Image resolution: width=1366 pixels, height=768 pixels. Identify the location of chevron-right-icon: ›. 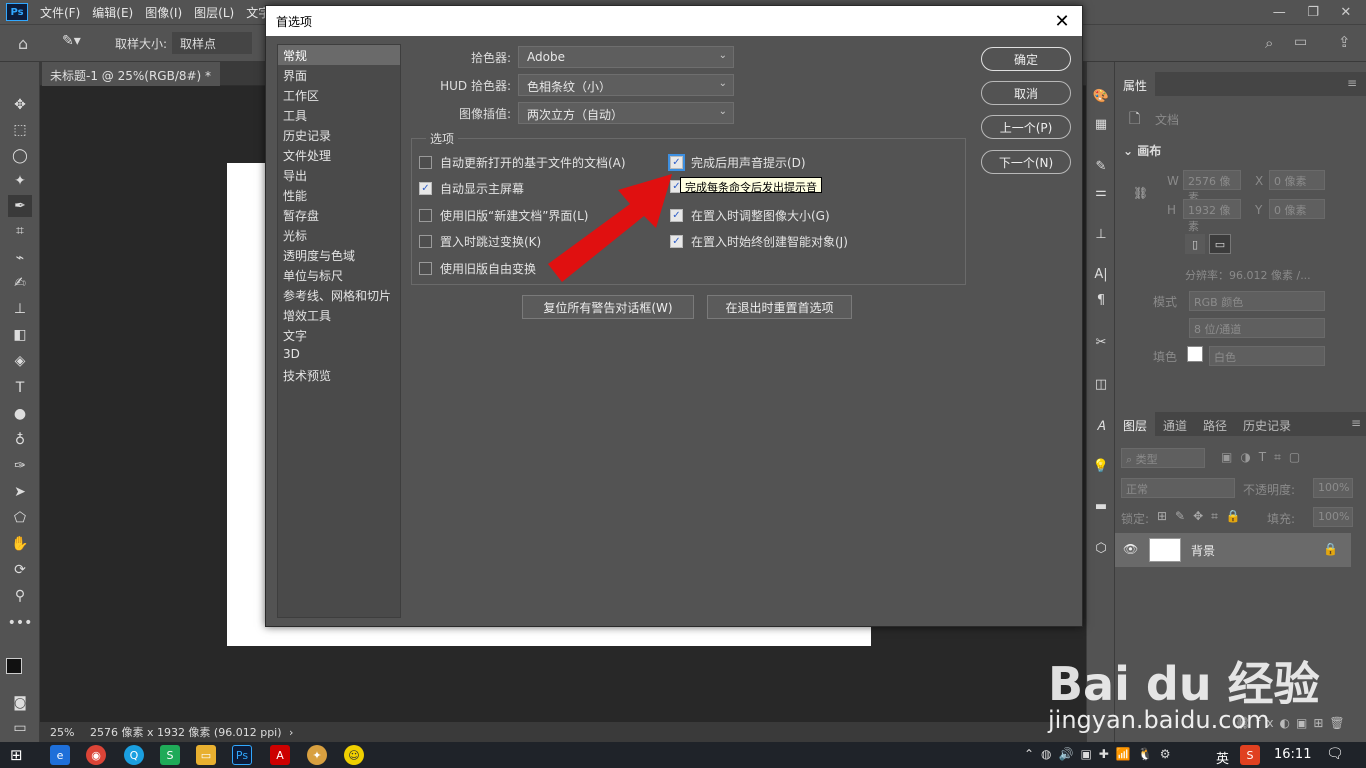
(291, 732).